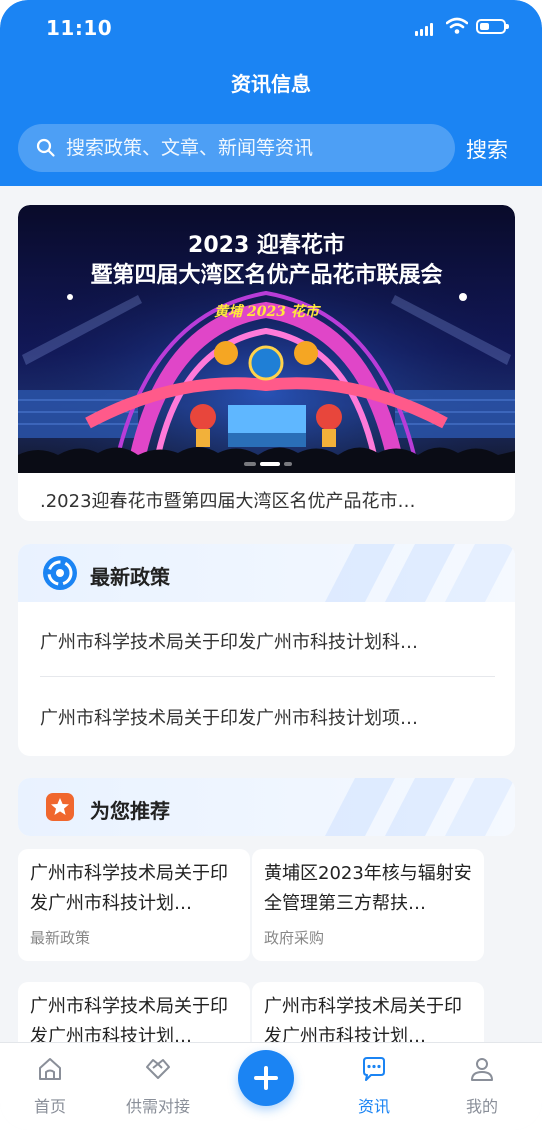  Describe the element at coordinates (251, 148) in the screenshot. I see `search-input` at that location.